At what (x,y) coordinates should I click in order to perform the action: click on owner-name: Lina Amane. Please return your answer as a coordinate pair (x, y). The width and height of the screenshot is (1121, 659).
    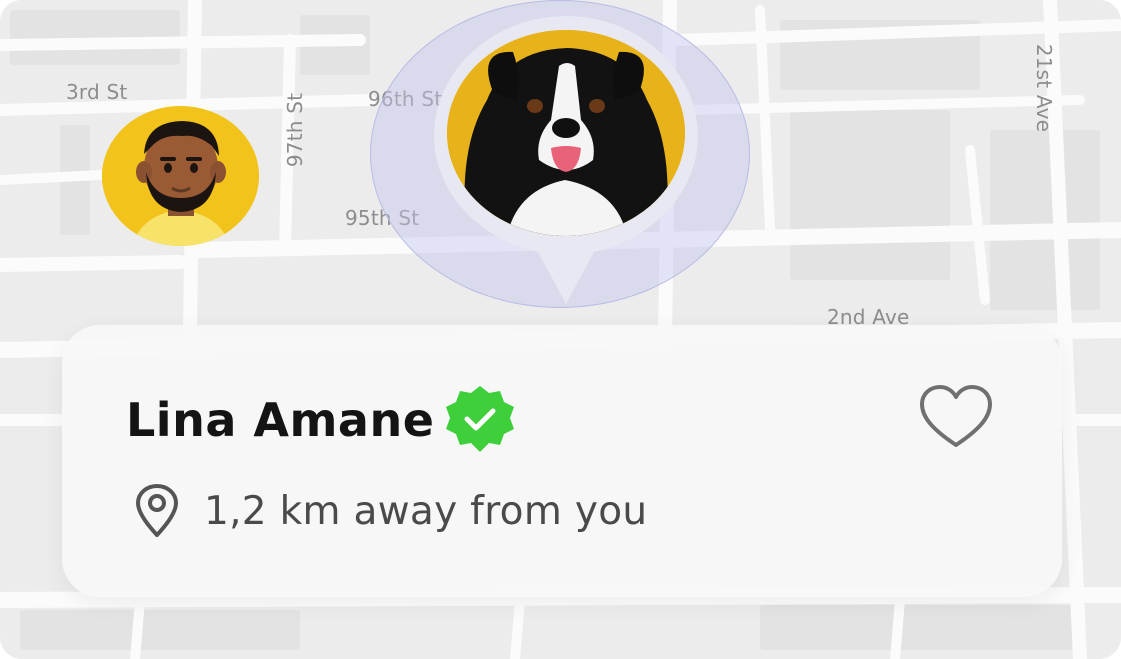
    Looking at the image, I should click on (280, 420).